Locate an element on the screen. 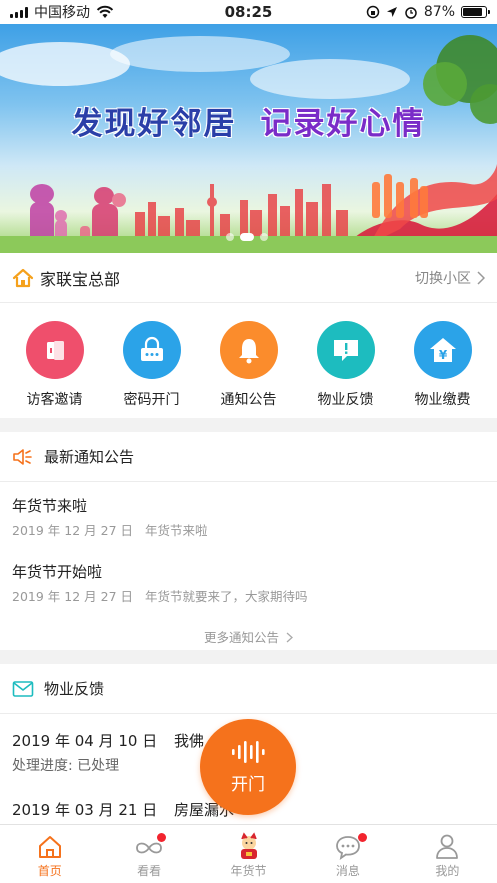 This screenshot has height=883, width=497. rotation-lock-icon is located at coordinates (373, 12).